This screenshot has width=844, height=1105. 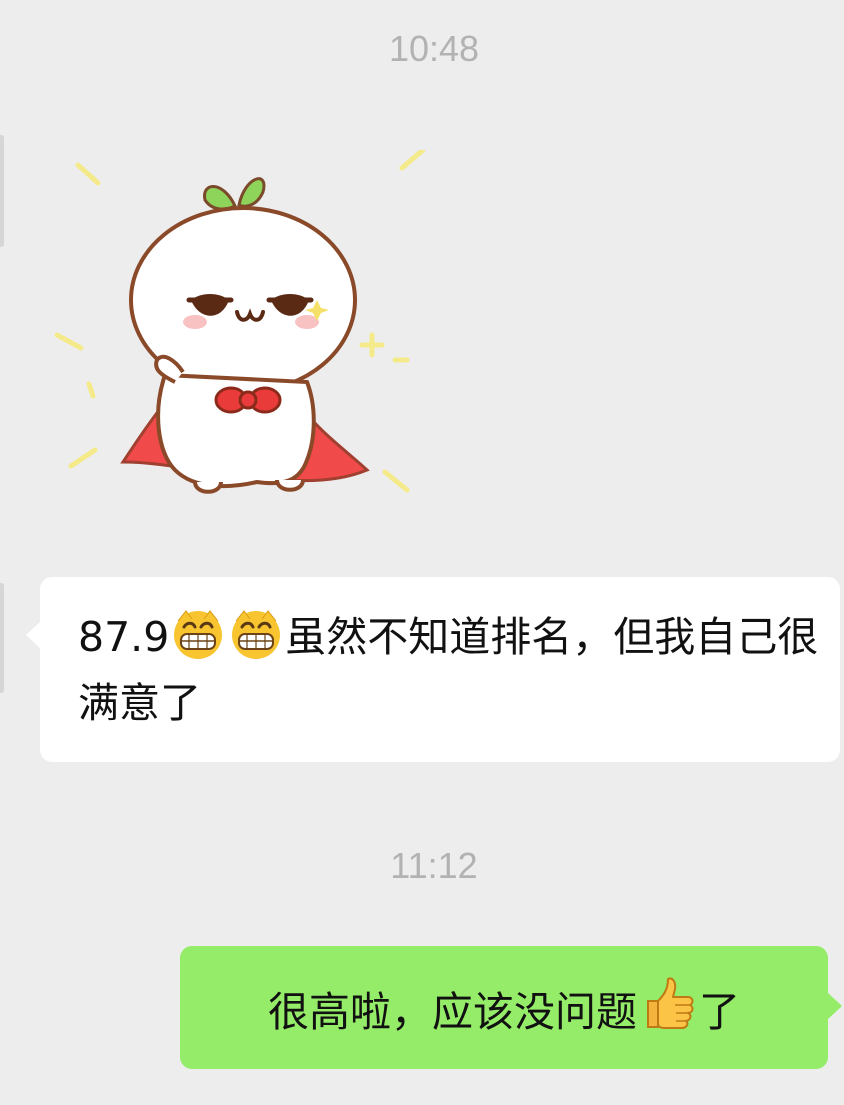 What do you see at coordinates (452, 1011) in the screenshot?
I see `sent-message-text: 很高啦，应该没问题` at bounding box center [452, 1011].